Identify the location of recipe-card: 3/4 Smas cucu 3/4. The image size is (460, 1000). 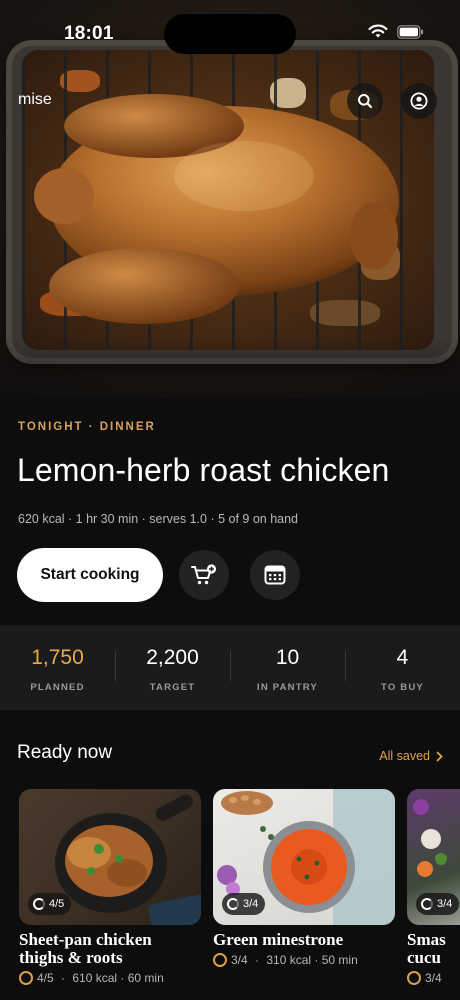
(433, 887).